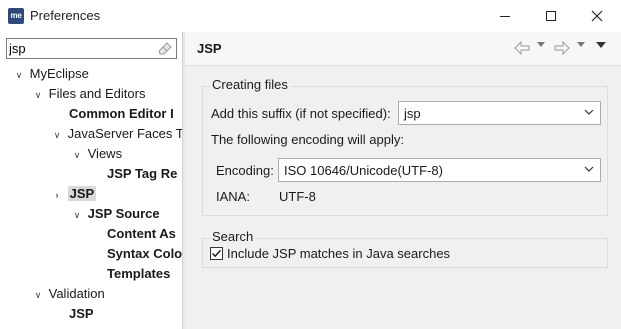 This screenshot has width=621, height=329. What do you see at coordinates (16, 16) in the screenshot?
I see `myeclipse-app-icon: me` at bounding box center [16, 16].